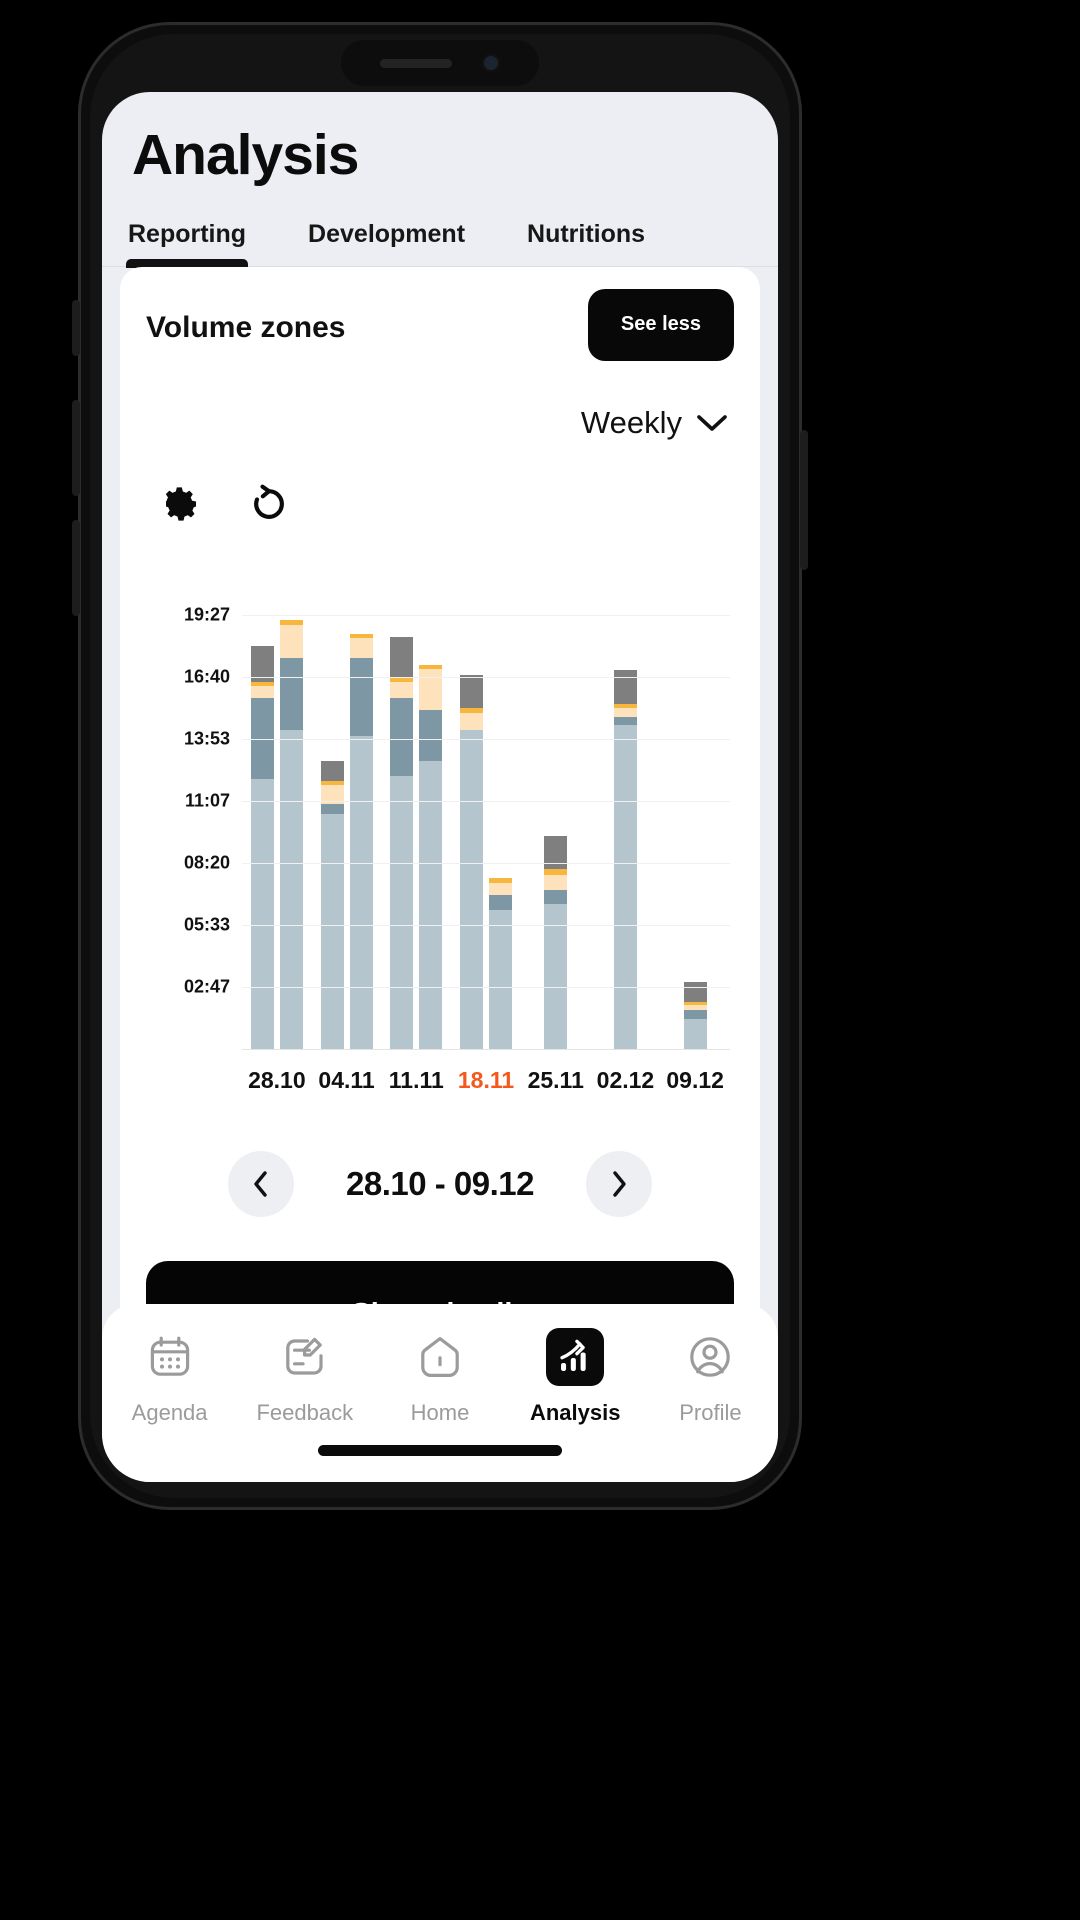 This screenshot has width=1080, height=1920. What do you see at coordinates (170, 1357) in the screenshot?
I see `calendar-icon` at bounding box center [170, 1357].